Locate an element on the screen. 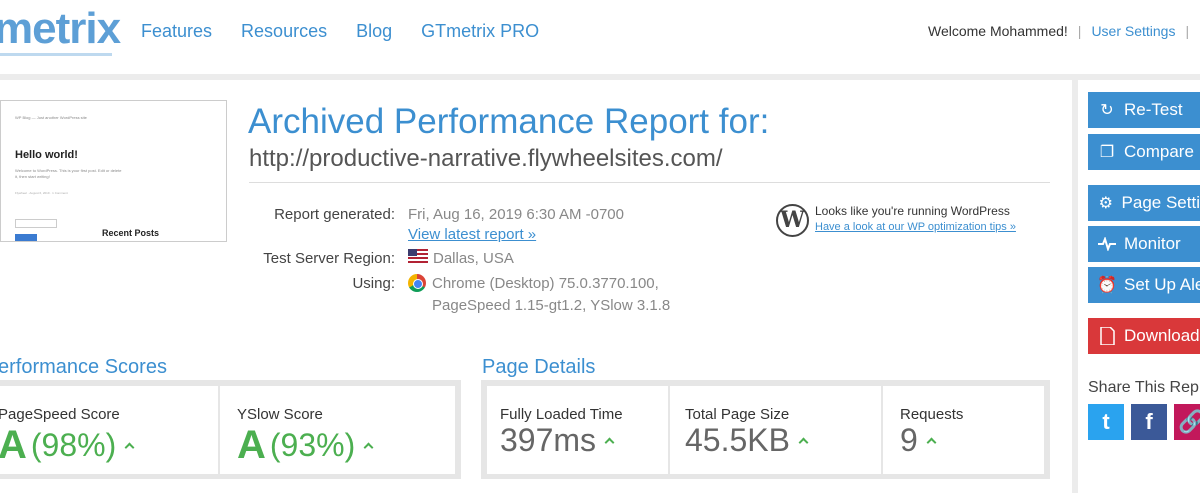 Image resolution: width=1200 pixels, height=493 pixels. performance-scores-title: erformance Scores is located at coordinates (83, 367).